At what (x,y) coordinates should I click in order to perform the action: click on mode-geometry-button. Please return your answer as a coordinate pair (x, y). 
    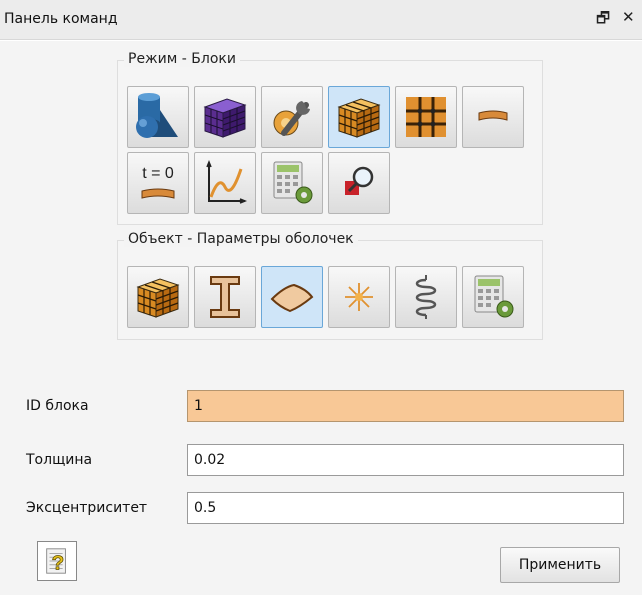
    Looking at the image, I should click on (158, 117).